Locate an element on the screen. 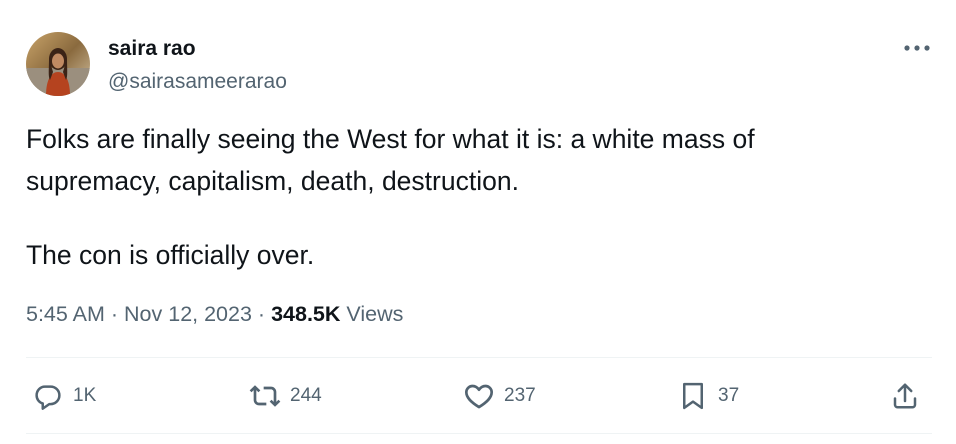 The width and height of the screenshot is (956, 444). reply-icon is located at coordinates (48, 397).